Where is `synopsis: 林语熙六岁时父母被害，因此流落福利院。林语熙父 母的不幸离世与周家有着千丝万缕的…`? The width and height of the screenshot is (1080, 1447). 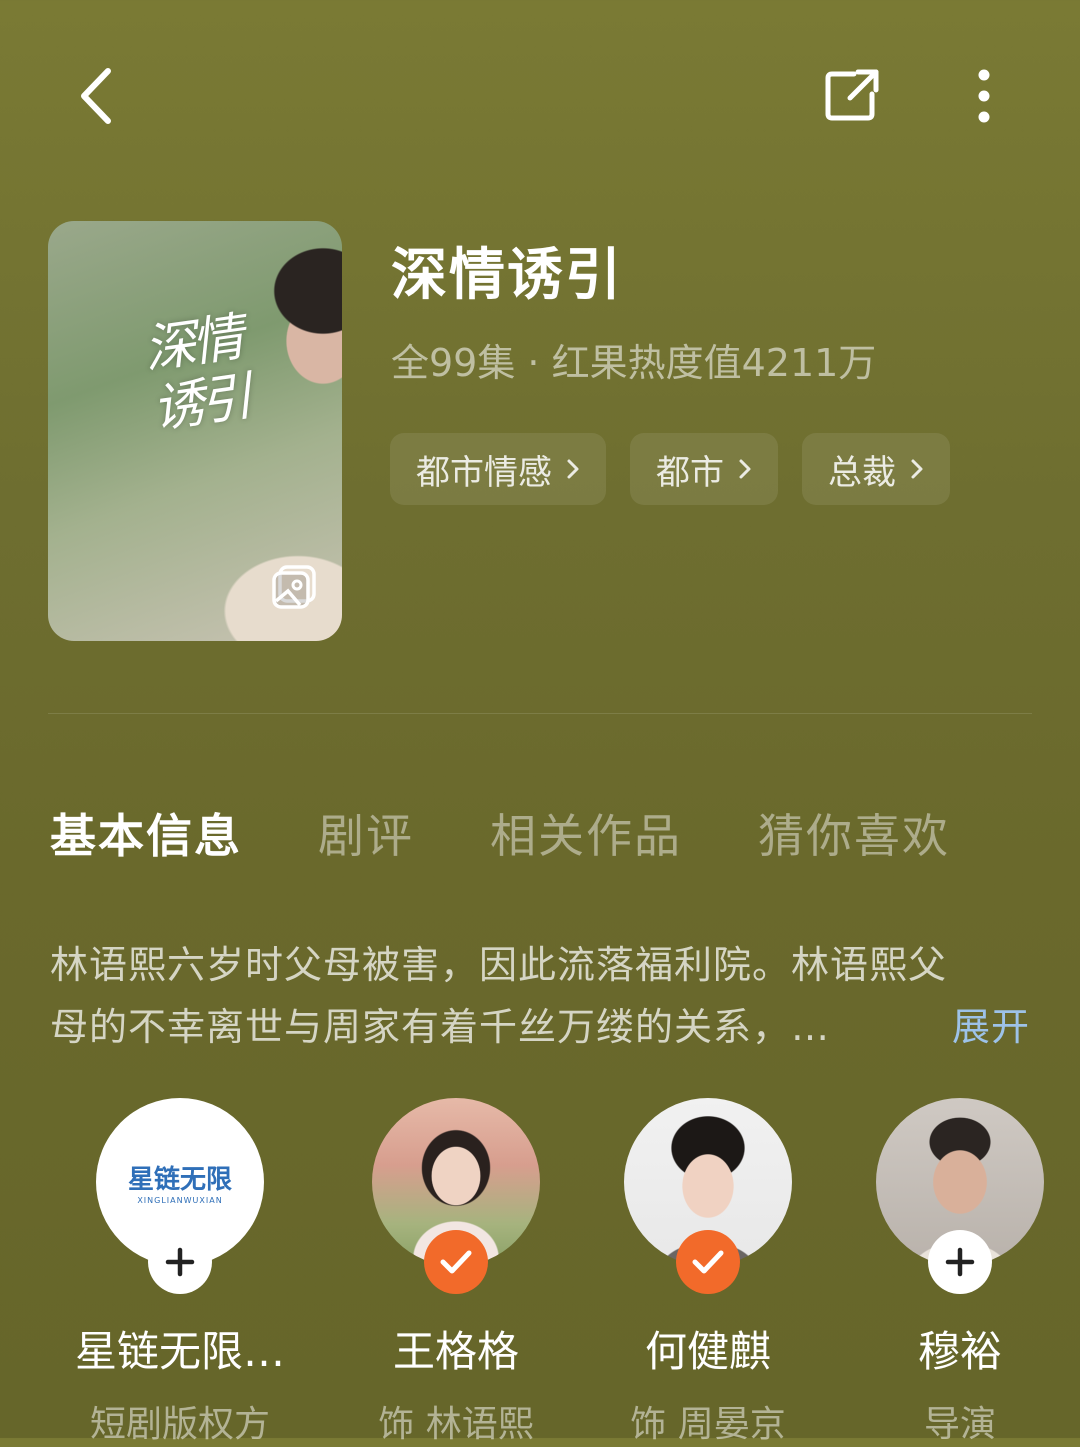
synopsis: 林语熙六岁时父母被害，因此流落福利院。林语熙父 母的不幸离世与周家有着千丝万缕的… is located at coordinates (540, 996).